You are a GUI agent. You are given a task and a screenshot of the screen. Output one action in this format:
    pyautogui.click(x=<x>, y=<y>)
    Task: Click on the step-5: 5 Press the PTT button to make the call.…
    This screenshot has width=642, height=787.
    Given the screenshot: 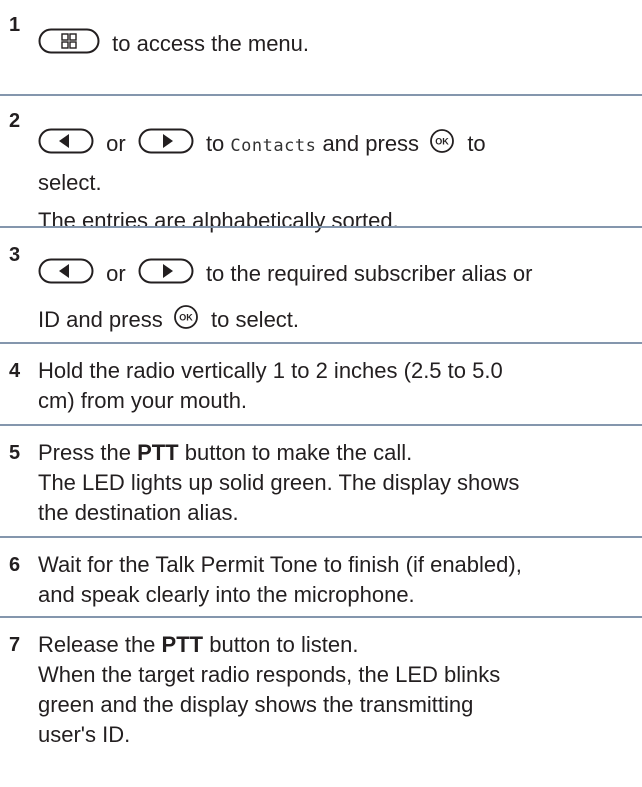 What is the action you would take?
    pyautogui.click(x=321, y=477)
    